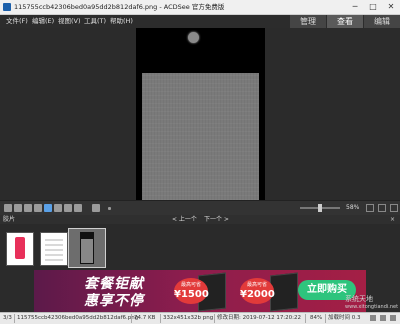  I want to click on zoom-slider-thumb, so click(320, 208).